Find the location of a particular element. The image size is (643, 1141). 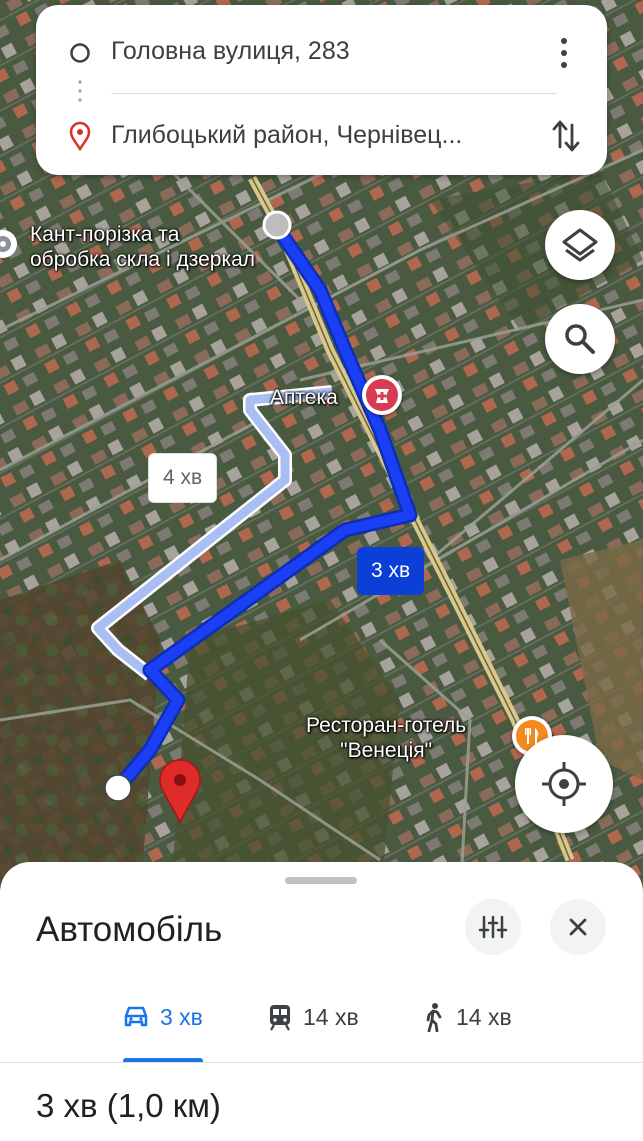

primary-route-time-bubble: 3 хв is located at coordinates (391, 571).